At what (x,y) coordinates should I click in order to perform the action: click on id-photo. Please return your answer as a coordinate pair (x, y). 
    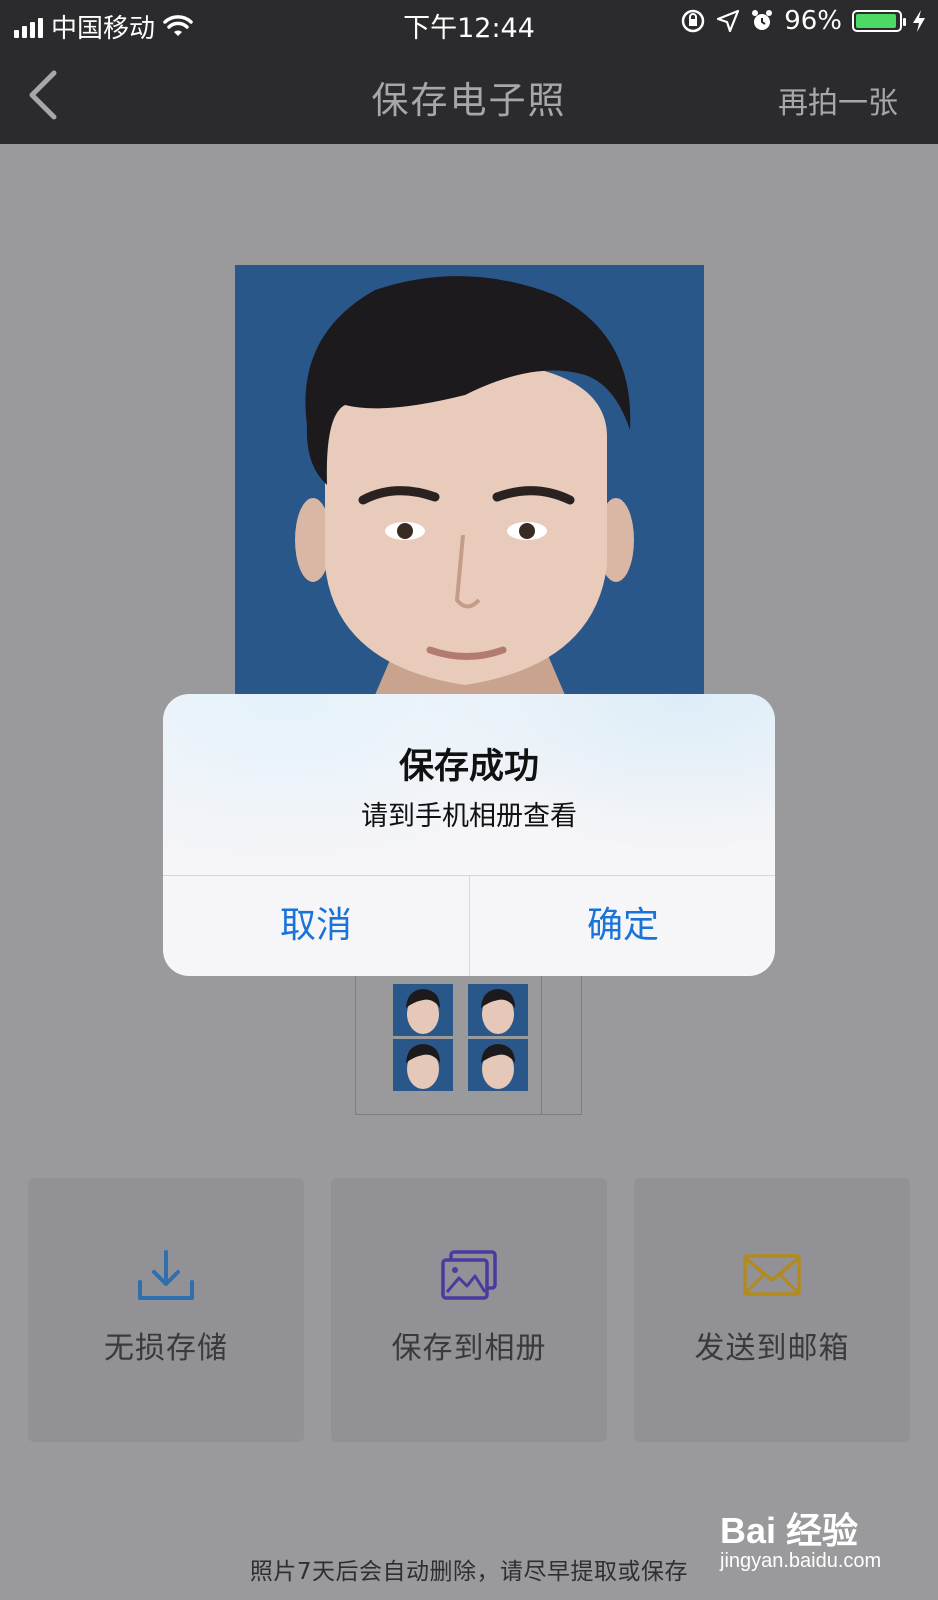
    Looking at the image, I should click on (469, 480).